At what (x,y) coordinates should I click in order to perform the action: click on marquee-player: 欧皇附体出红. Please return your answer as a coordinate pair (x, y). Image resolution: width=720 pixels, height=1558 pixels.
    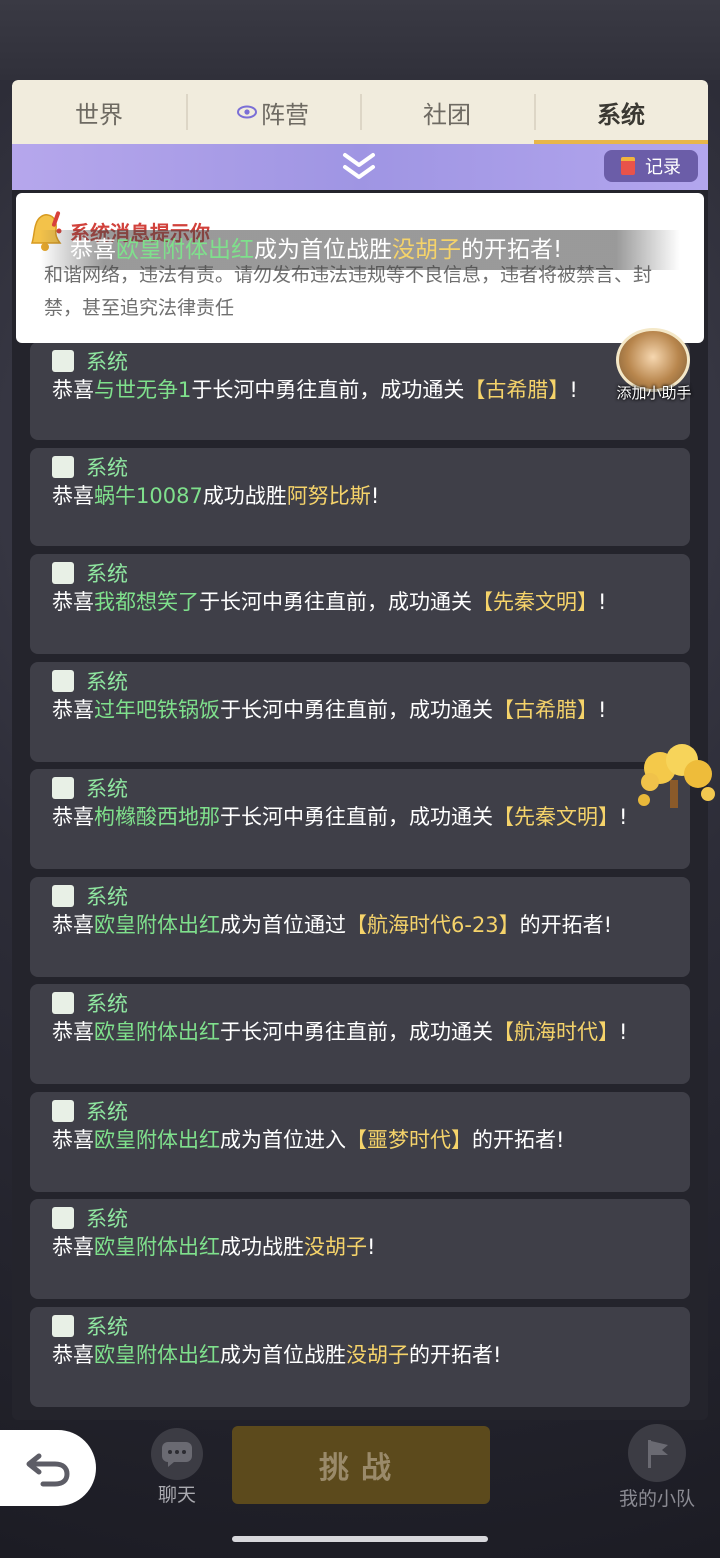
    Looking at the image, I should click on (185, 250).